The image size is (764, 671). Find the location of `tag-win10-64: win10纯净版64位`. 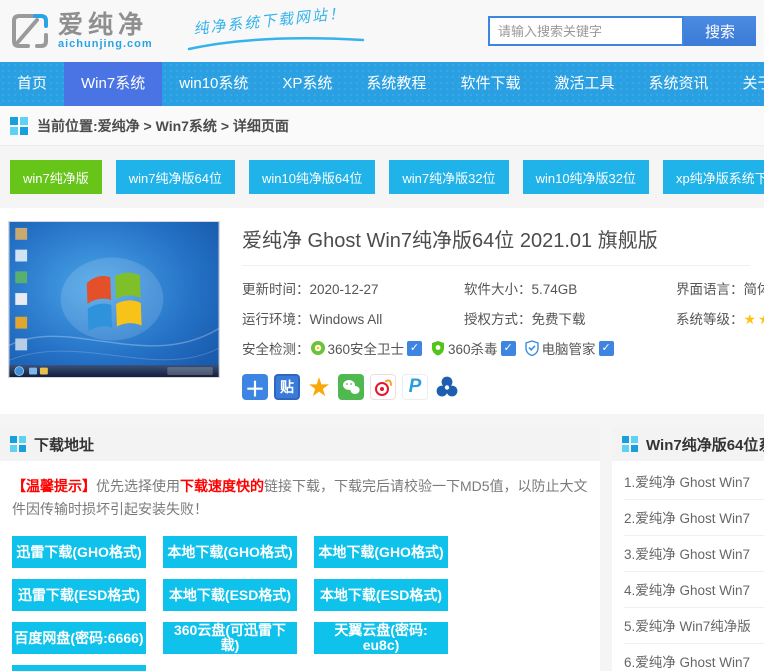

tag-win10-64: win10纯净版64位 is located at coordinates (312, 177).